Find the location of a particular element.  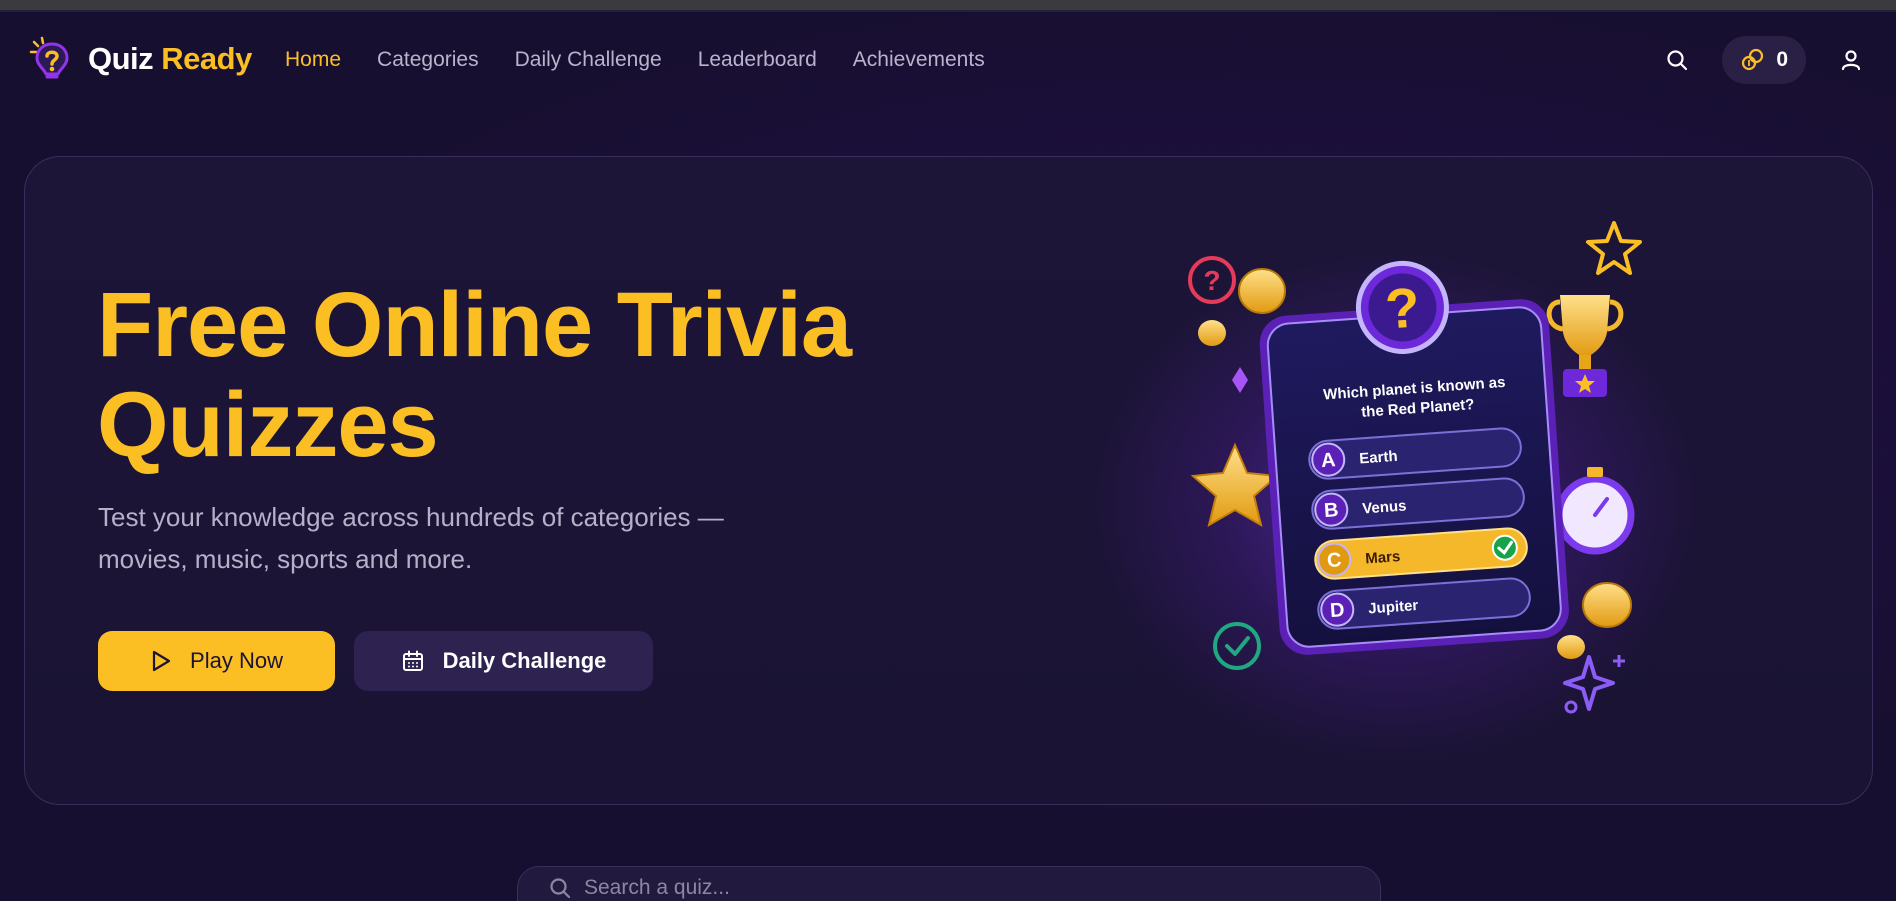

option-text: Mars is located at coordinates (1383, 557).